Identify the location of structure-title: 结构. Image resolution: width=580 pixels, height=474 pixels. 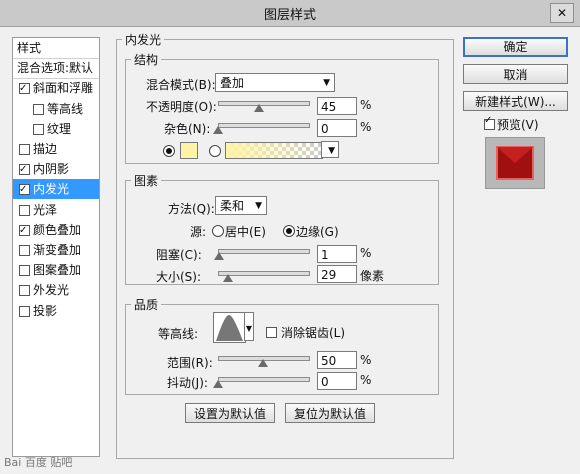
(146, 59).